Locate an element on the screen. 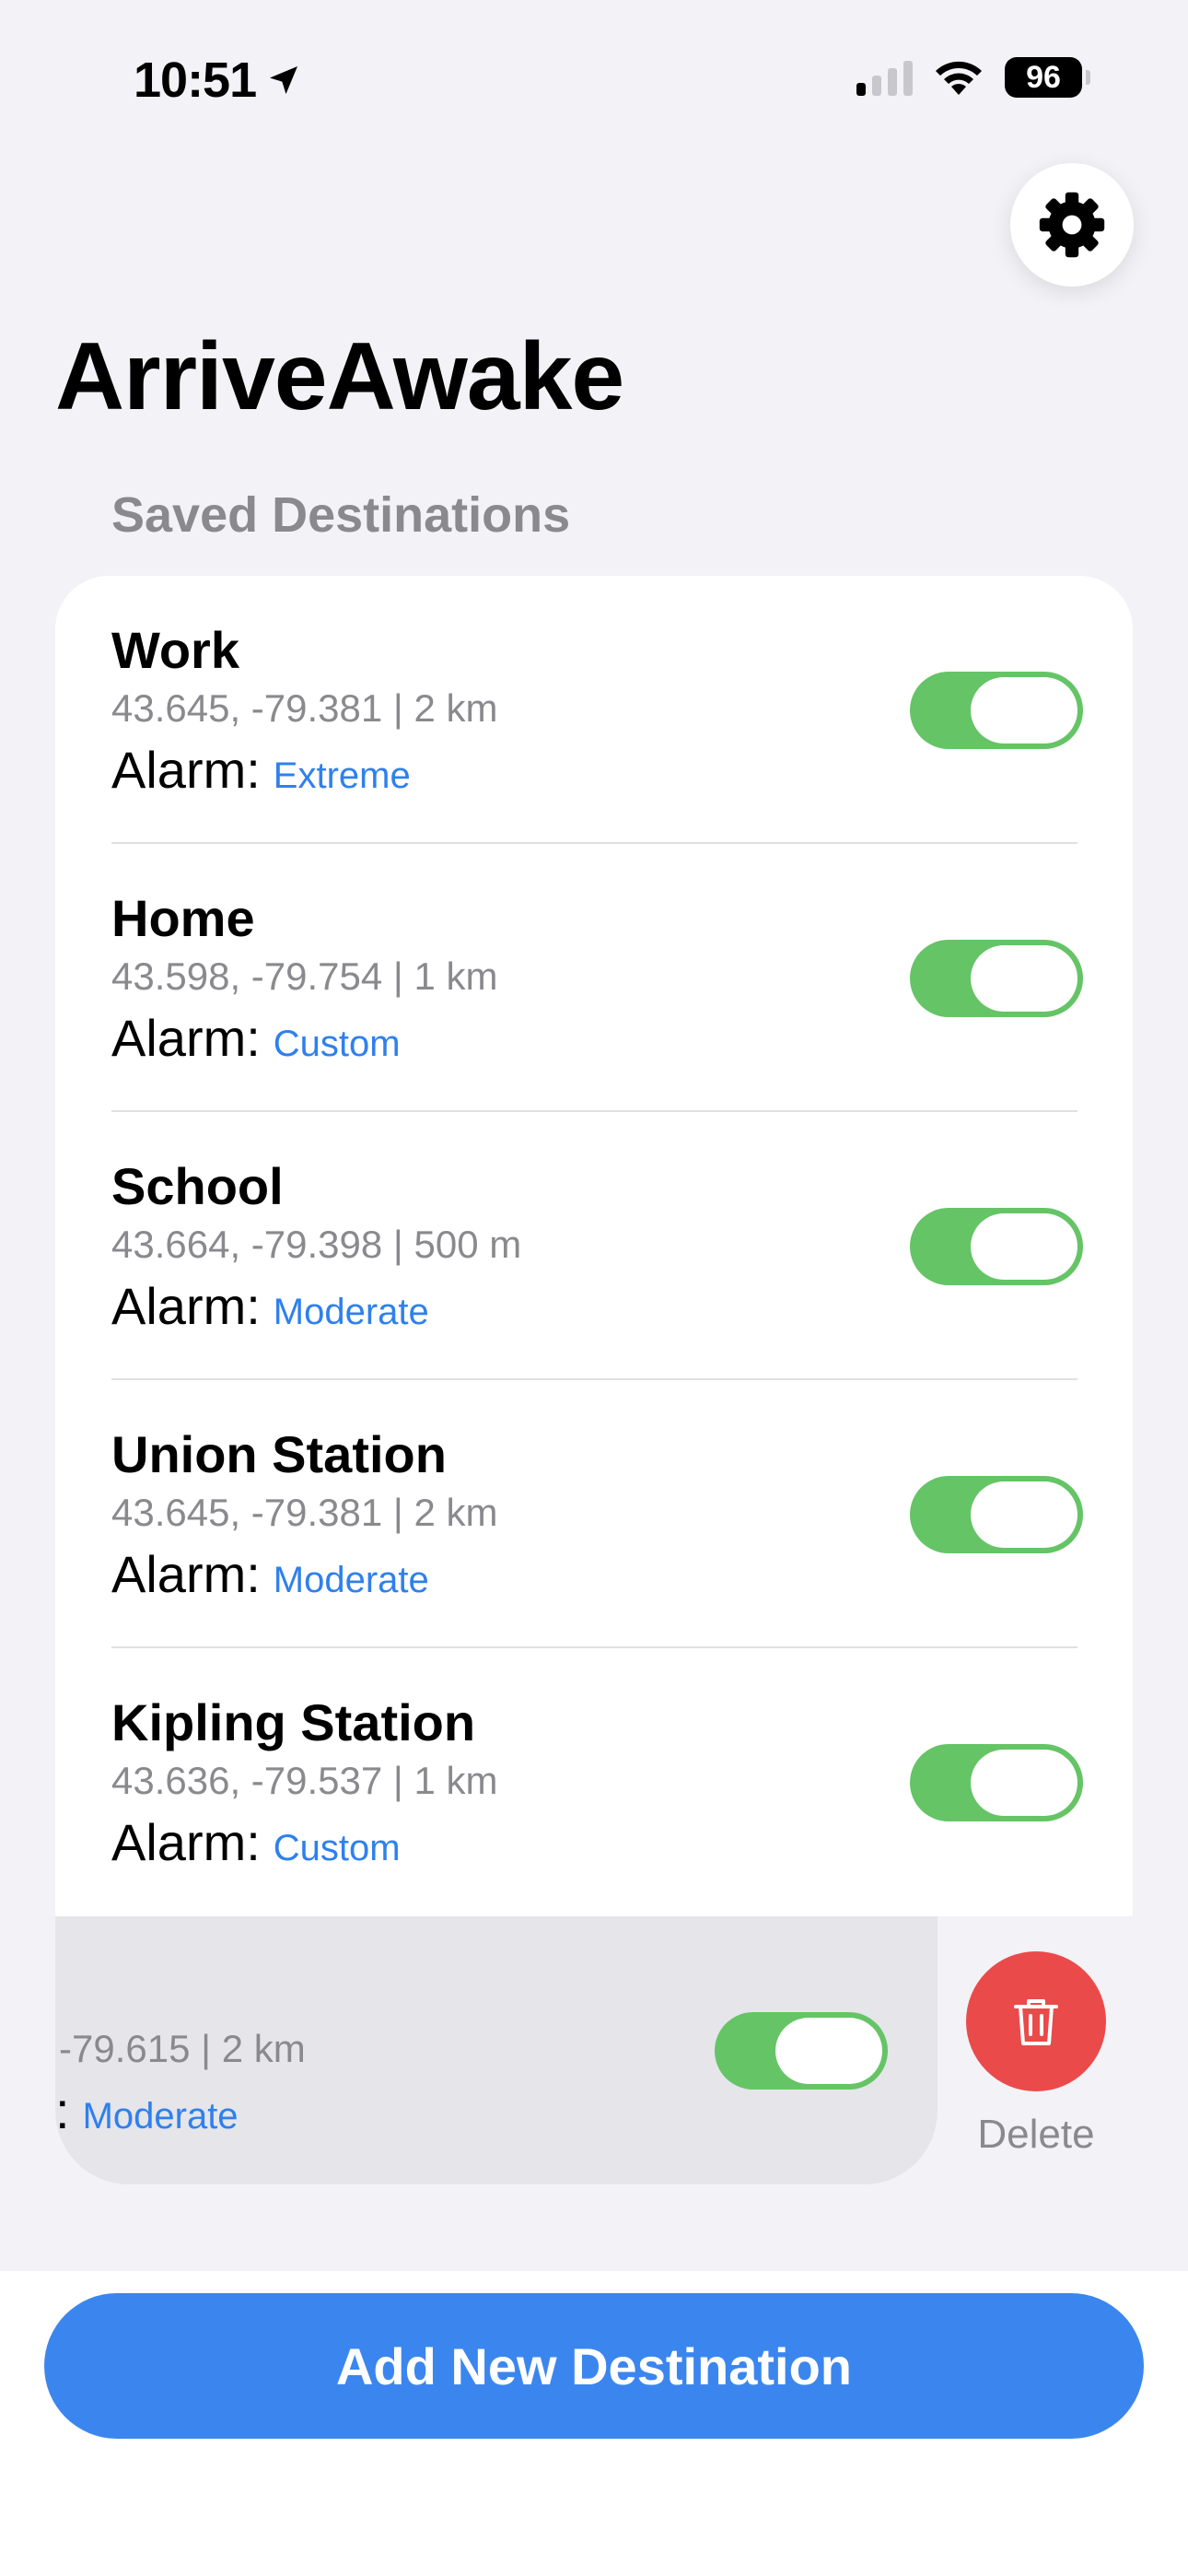 The image size is (1188, 2576). alarm-prefix: : is located at coordinates (63, 2110).